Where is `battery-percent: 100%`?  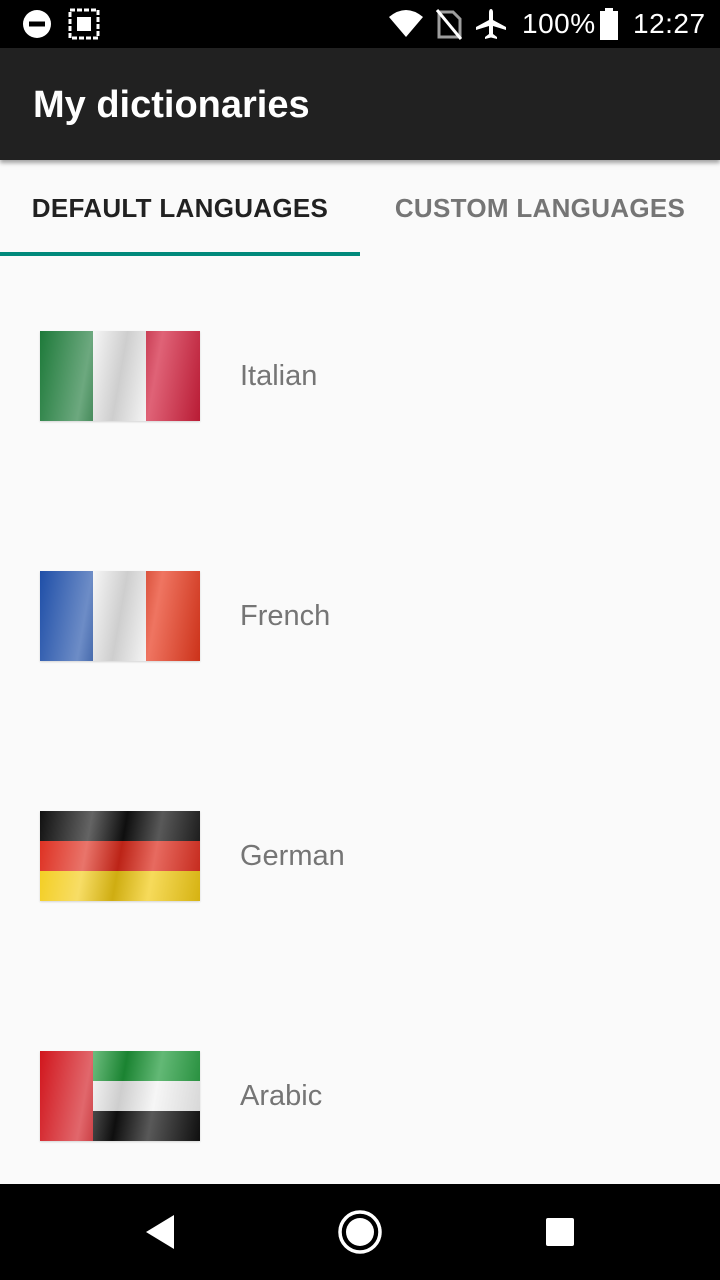
battery-percent: 100% is located at coordinates (559, 23).